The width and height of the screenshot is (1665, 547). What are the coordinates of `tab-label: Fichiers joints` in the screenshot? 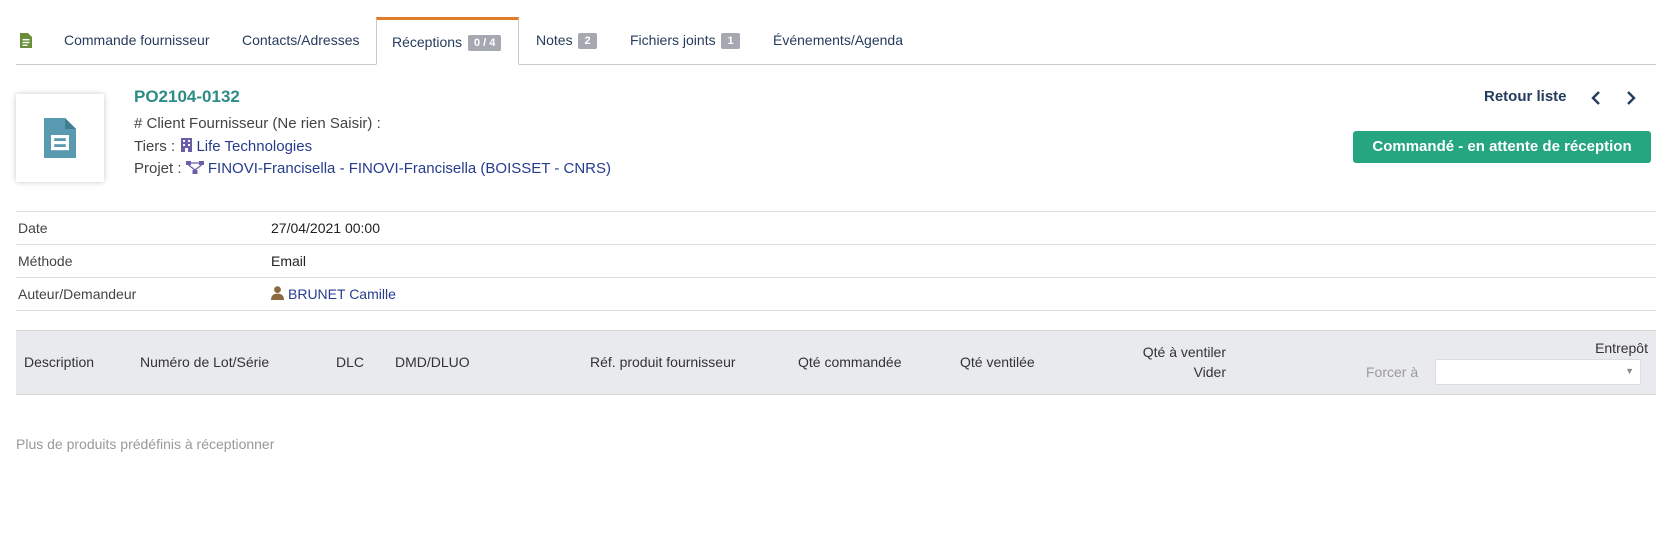 It's located at (673, 40).